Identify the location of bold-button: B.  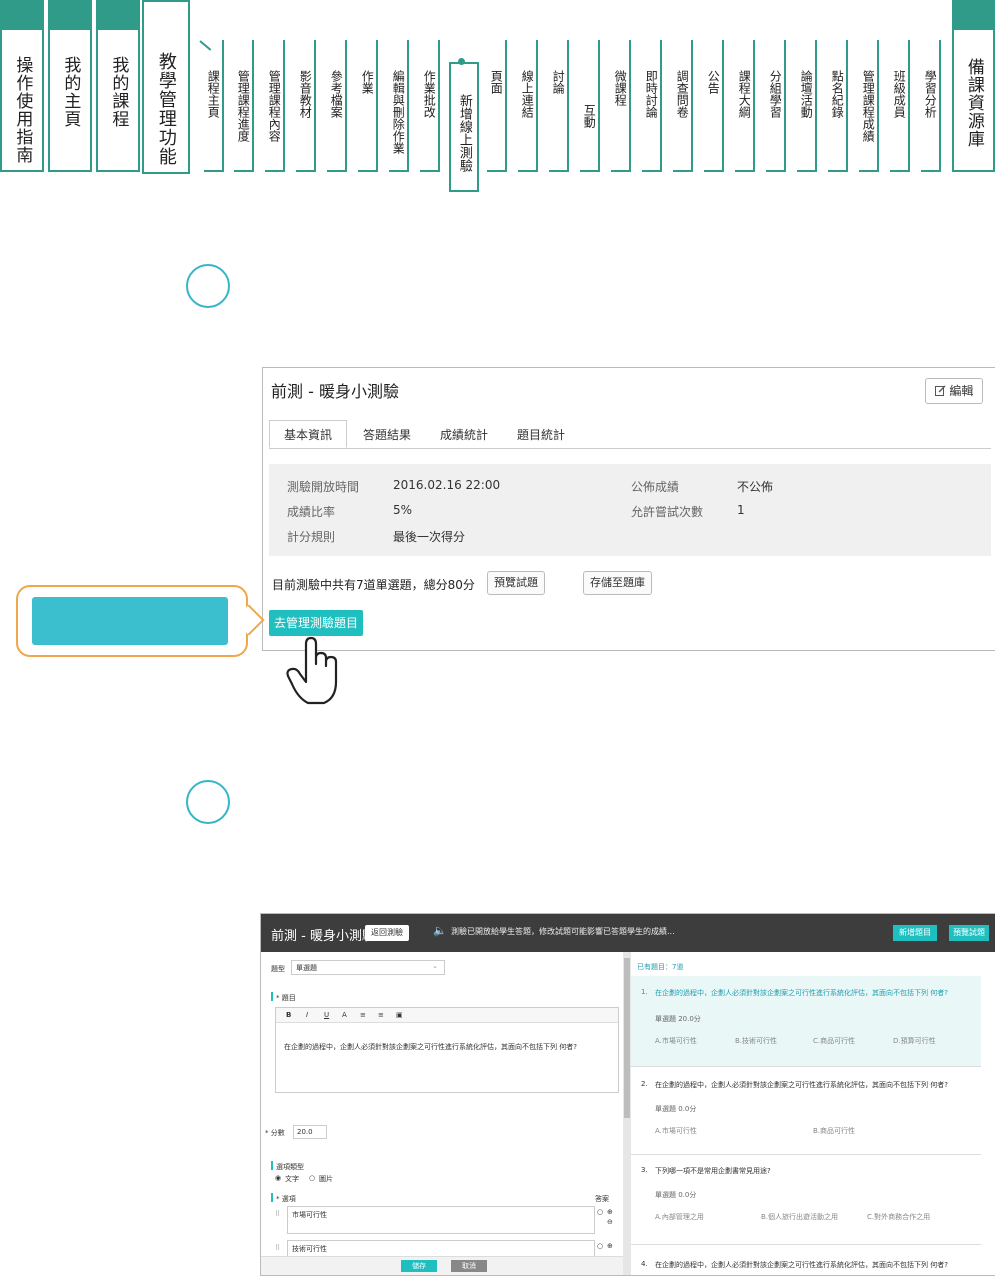
(288, 1015).